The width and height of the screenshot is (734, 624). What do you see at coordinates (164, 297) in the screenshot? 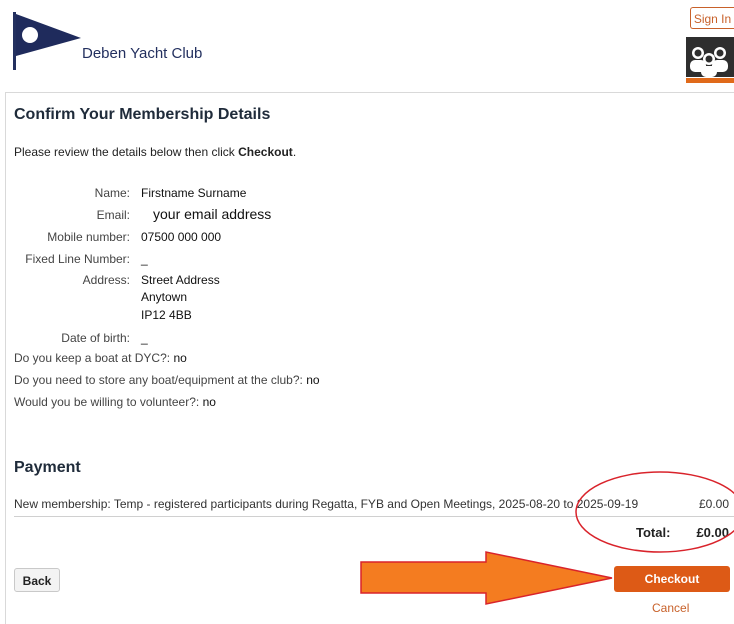
I see `address-line-2: Anytown` at bounding box center [164, 297].